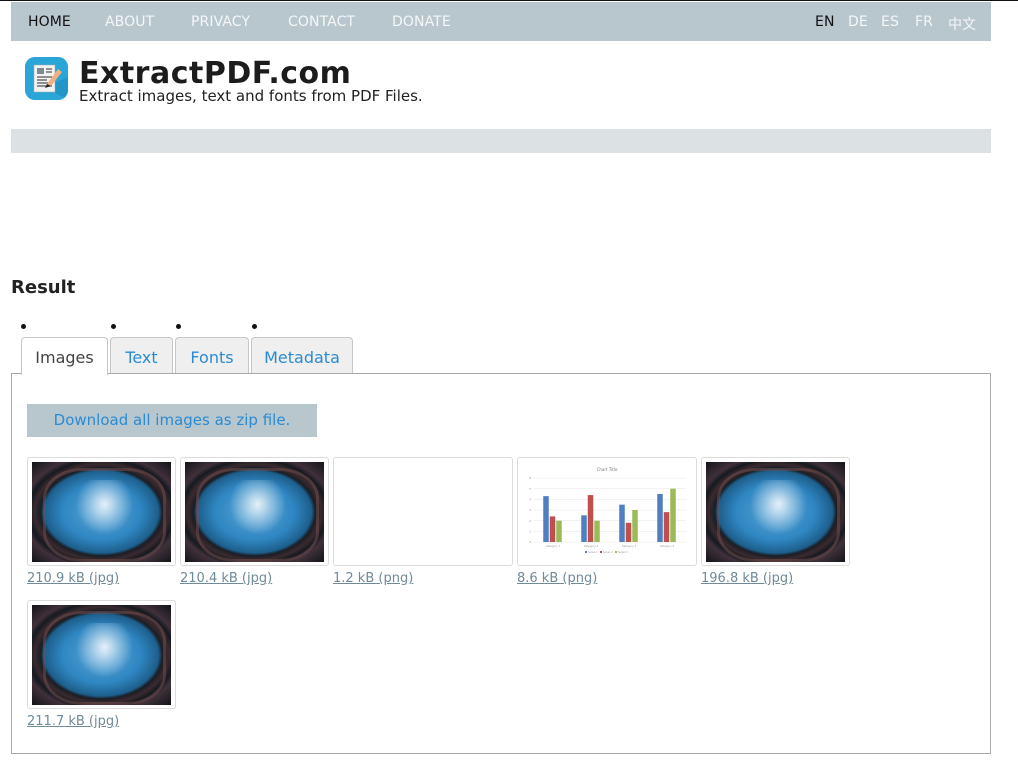 The width and height of the screenshot is (1018, 781). What do you see at coordinates (220, 22) in the screenshot?
I see `nav-privacy: PRIVACY` at bounding box center [220, 22].